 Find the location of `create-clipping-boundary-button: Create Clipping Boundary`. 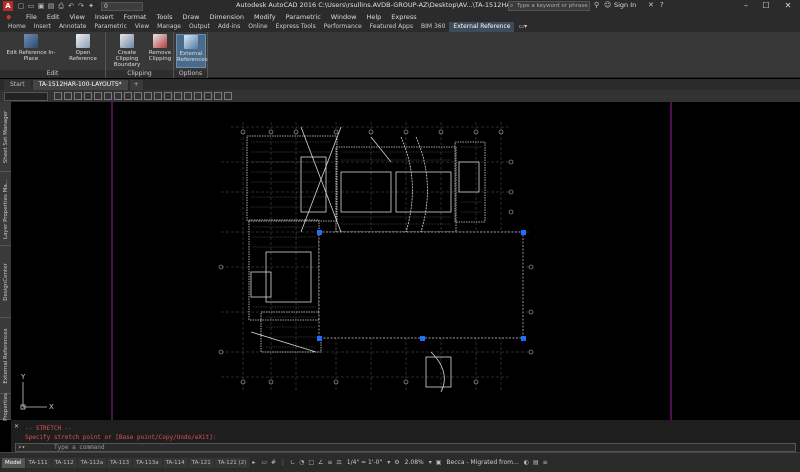

create-clipping-boundary-button: Create Clipping Boundary is located at coordinates (127, 51).